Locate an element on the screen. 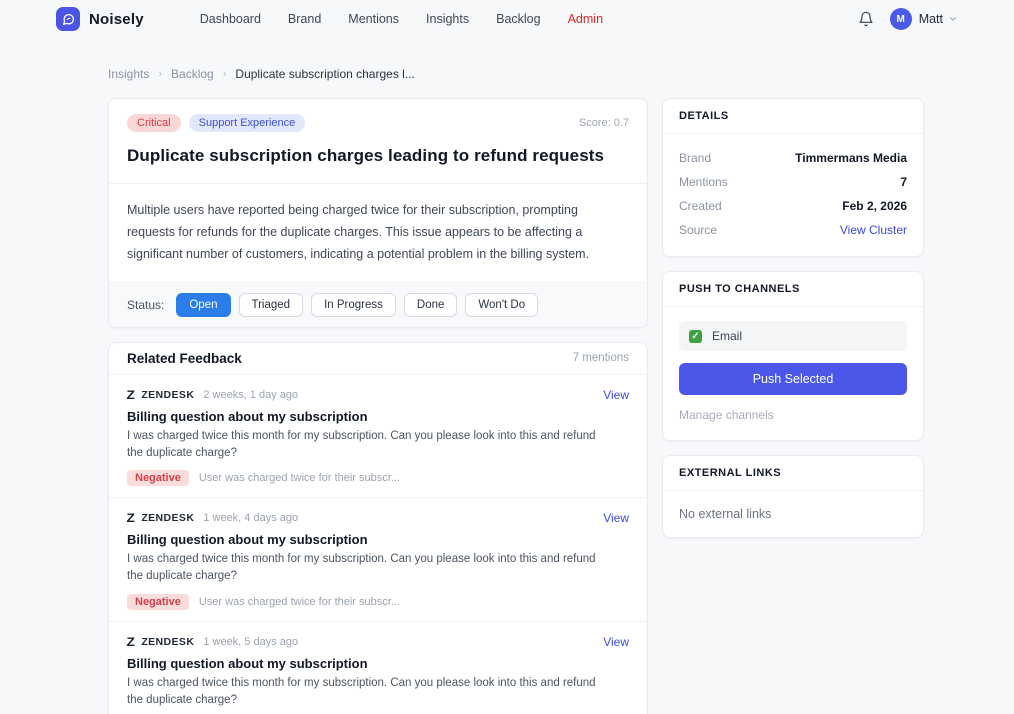 Image resolution: width=1014 pixels, height=714 pixels. status-button-open: Open is located at coordinates (203, 304).